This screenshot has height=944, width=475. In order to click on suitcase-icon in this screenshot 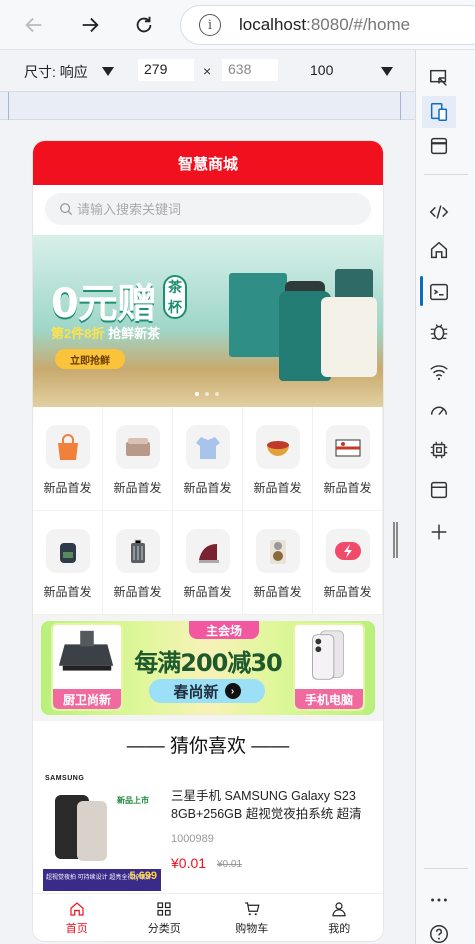, I will do `click(137, 551)`.